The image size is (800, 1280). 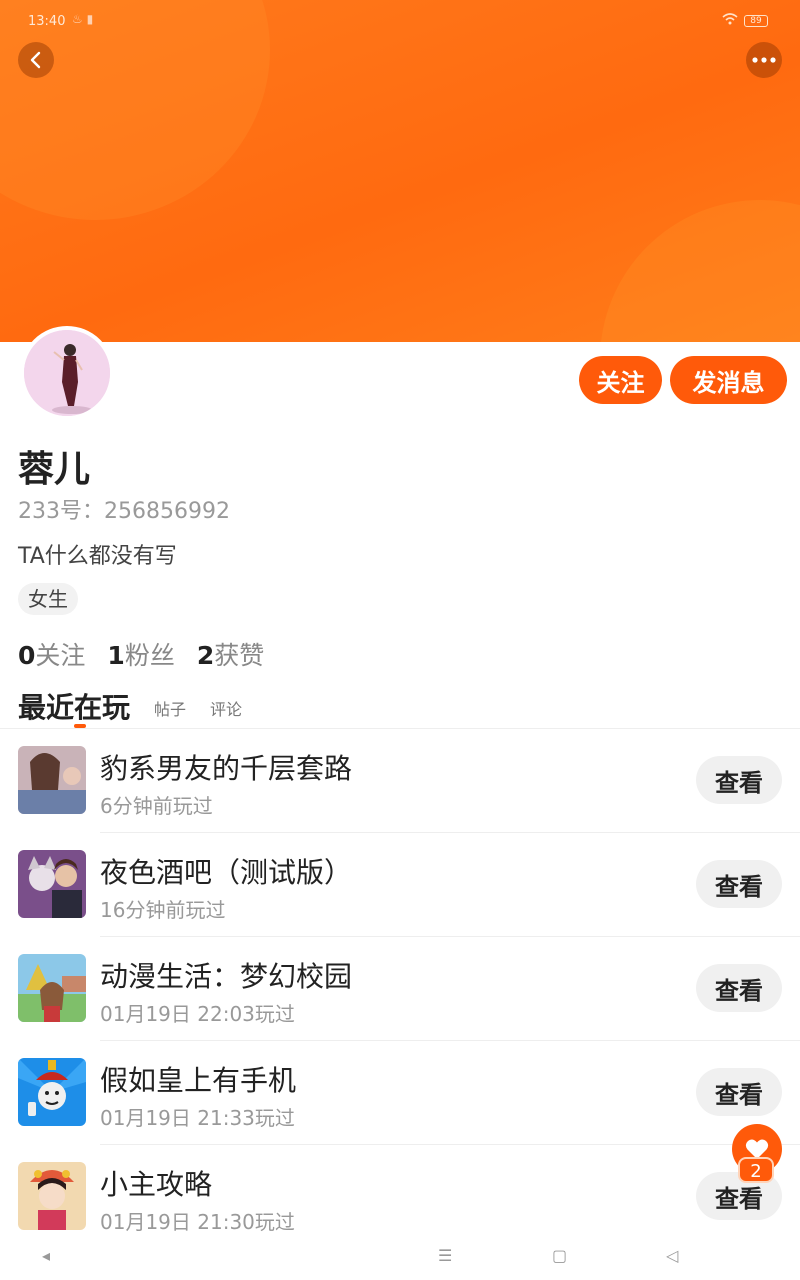 I want to click on game-played-time: 6分钟前玩过, so click(x=156, y=806).